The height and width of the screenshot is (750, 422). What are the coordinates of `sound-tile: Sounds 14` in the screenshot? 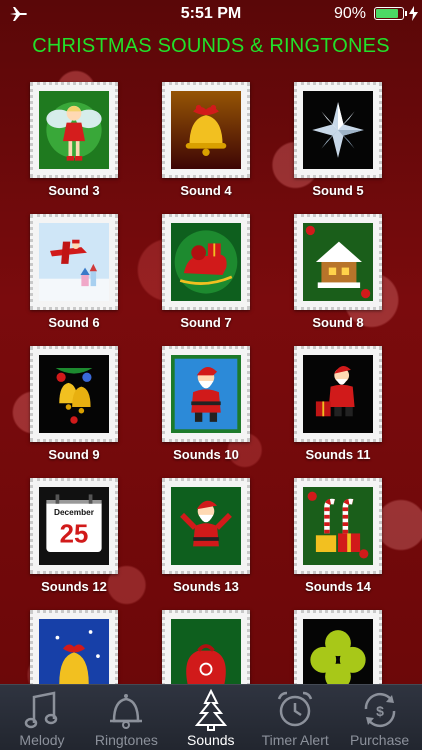 It's located at (338, 544).